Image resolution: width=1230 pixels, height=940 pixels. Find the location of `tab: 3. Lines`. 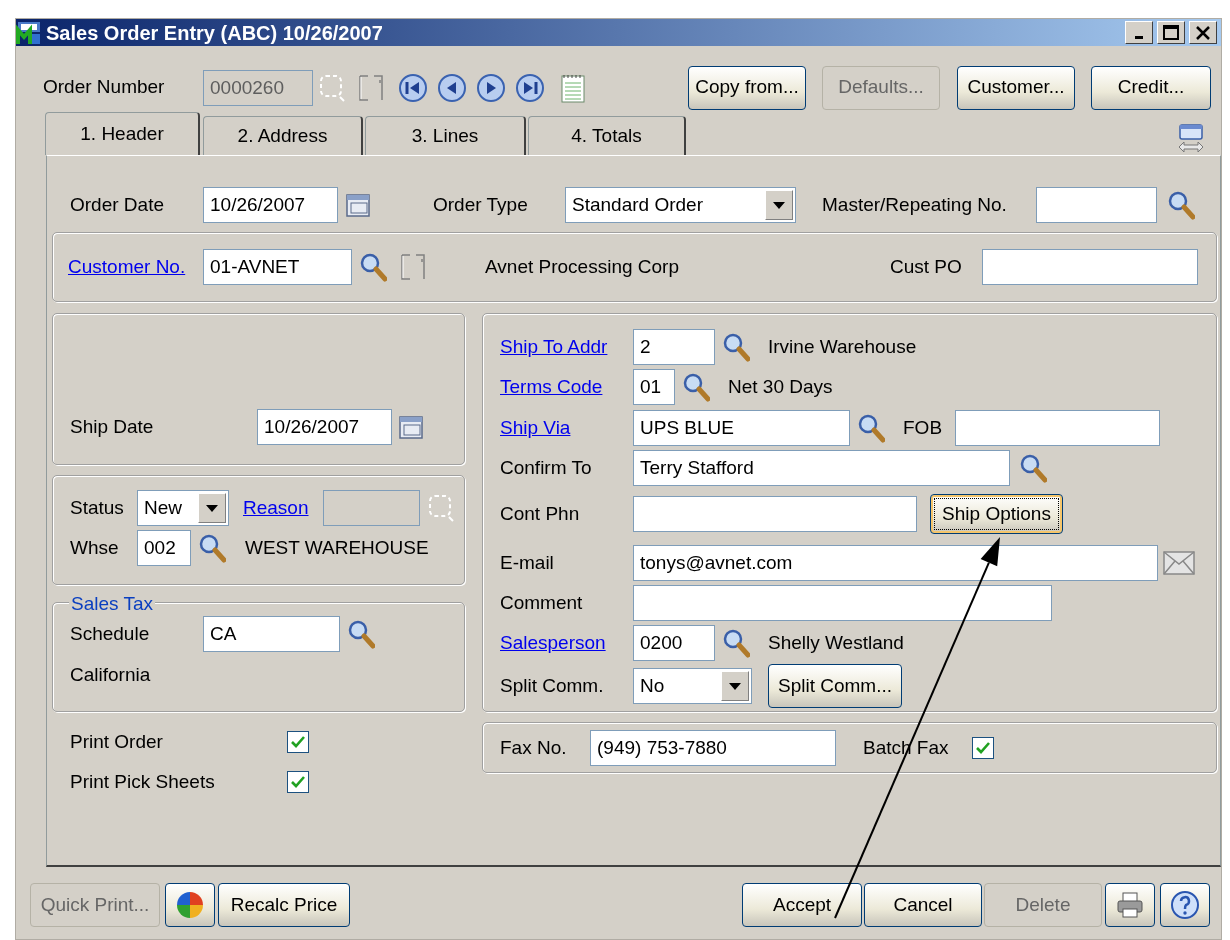

tab: 3. Lines is located at coordinates (445, 135).